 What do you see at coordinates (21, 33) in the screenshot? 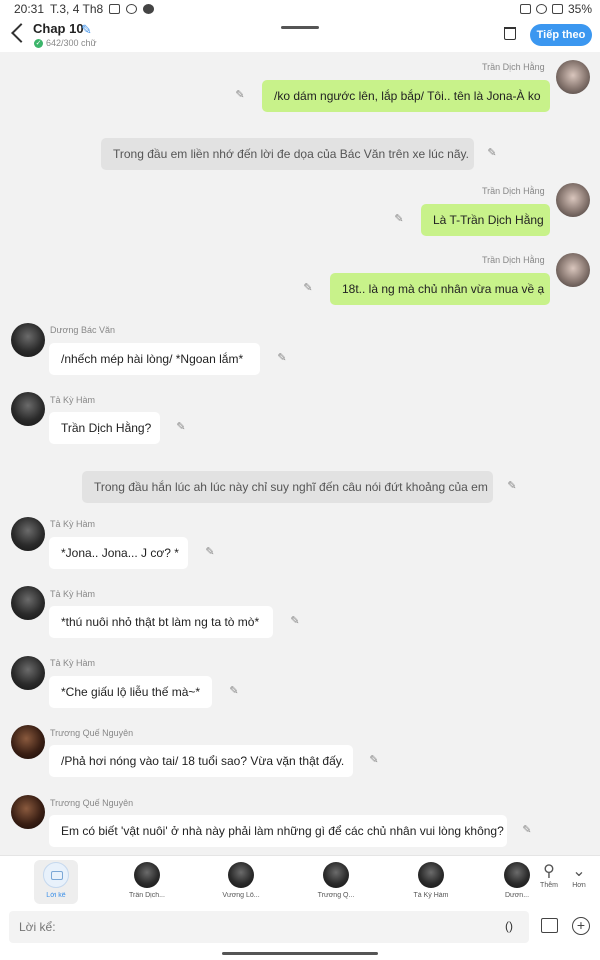
I see `back-icon` at bounding box center [21, 33].